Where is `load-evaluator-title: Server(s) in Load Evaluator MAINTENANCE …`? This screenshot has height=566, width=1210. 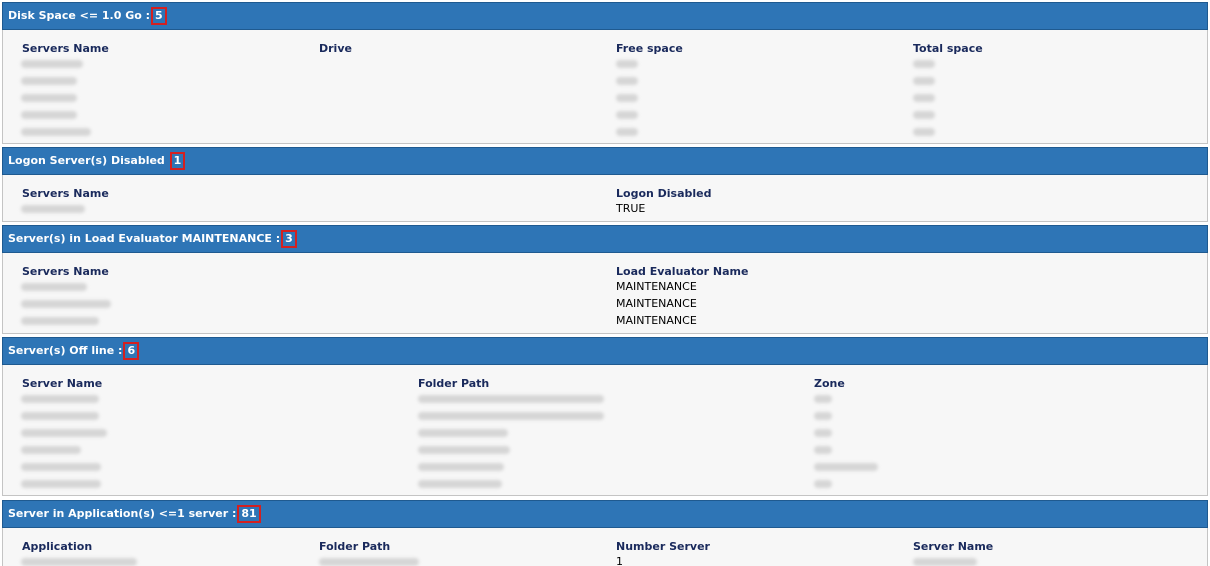 load-evaluator-title: Server(s) in Load Evaluator MAINTENANCE … is located at coordinates (144, 238).